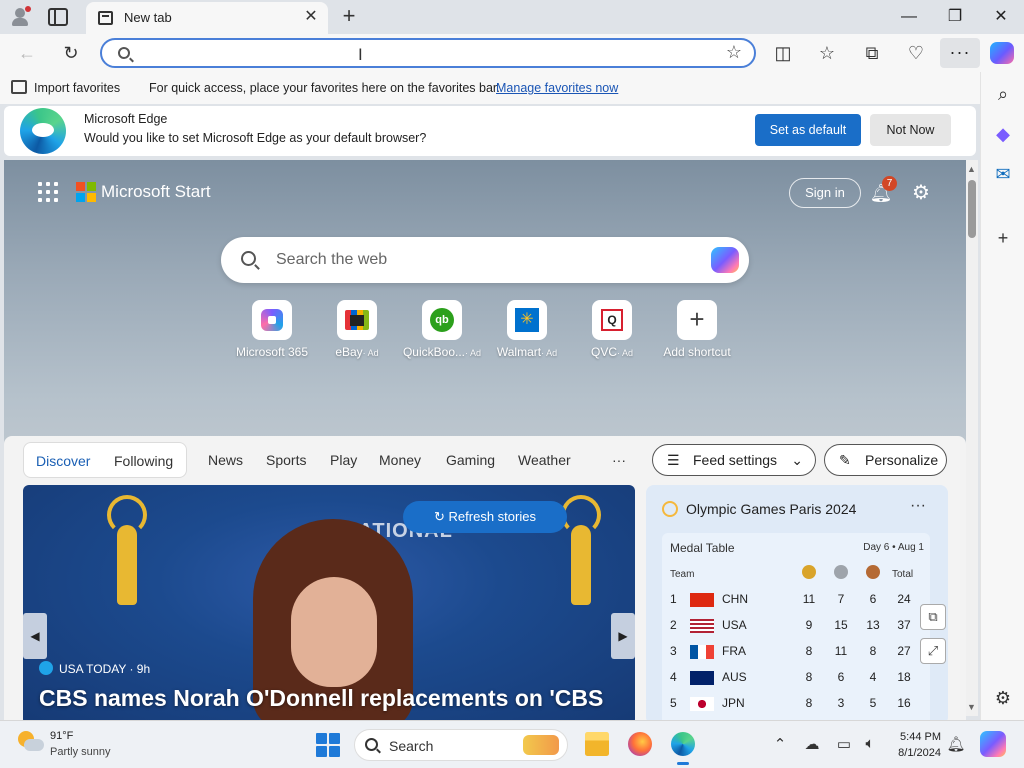  I want to click on sign-in-button: Sign in, so click(825, 193).